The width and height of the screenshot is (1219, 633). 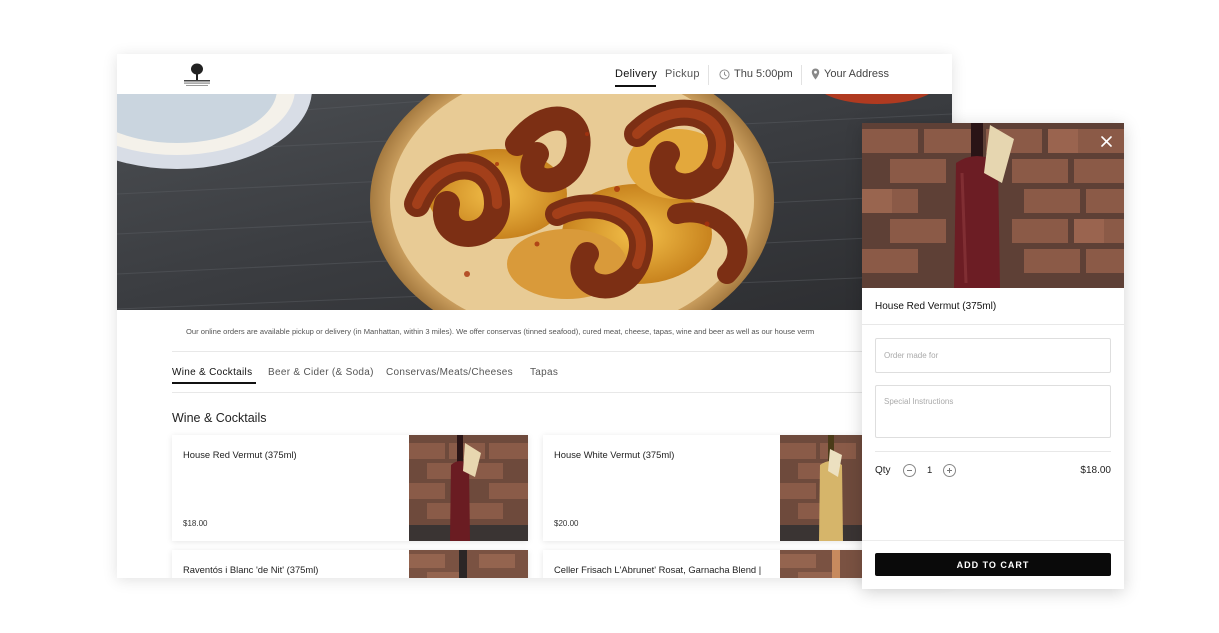 What do you see at coordinates (930, 470) in the screenshot?
I see `qty-value: 1` at bounding box center [930, 470].